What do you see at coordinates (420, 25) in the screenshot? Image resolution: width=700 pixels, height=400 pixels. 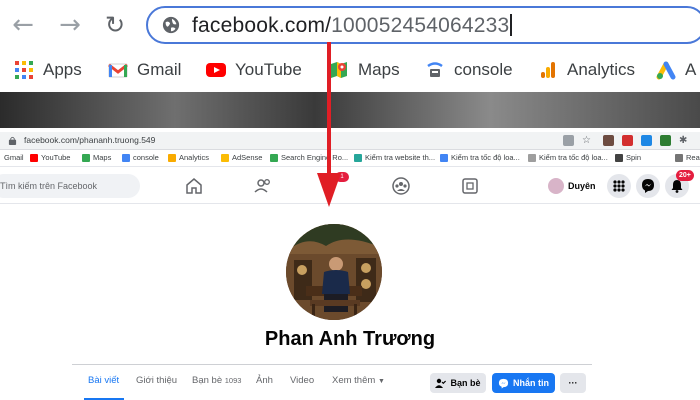 I see `address-path: 100052454064233` at bounding box center [420, 25].